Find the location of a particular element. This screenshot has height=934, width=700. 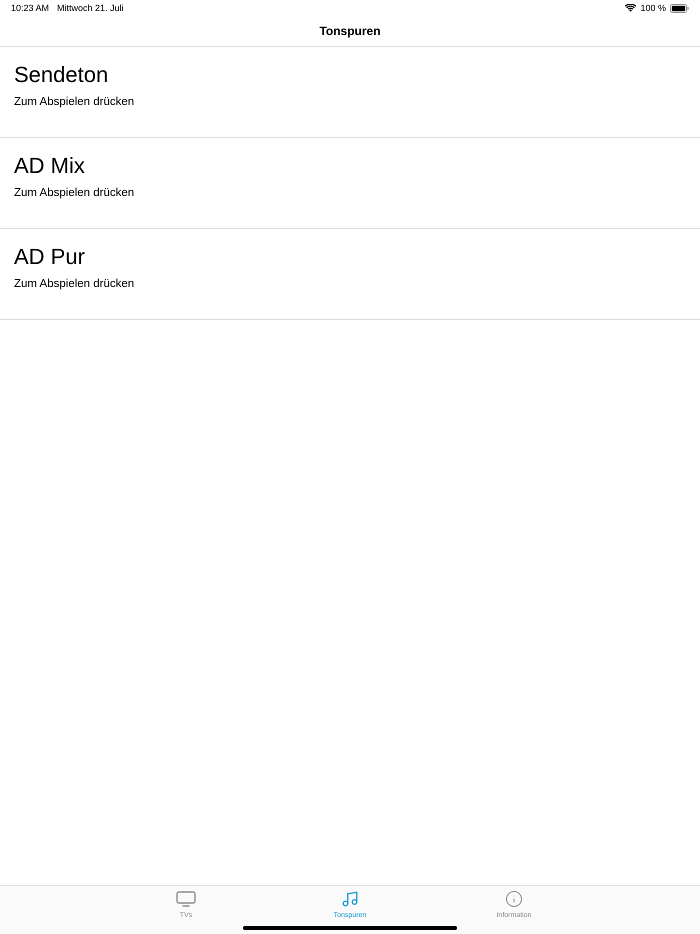

info-icon is located at coordinates (514, 899).